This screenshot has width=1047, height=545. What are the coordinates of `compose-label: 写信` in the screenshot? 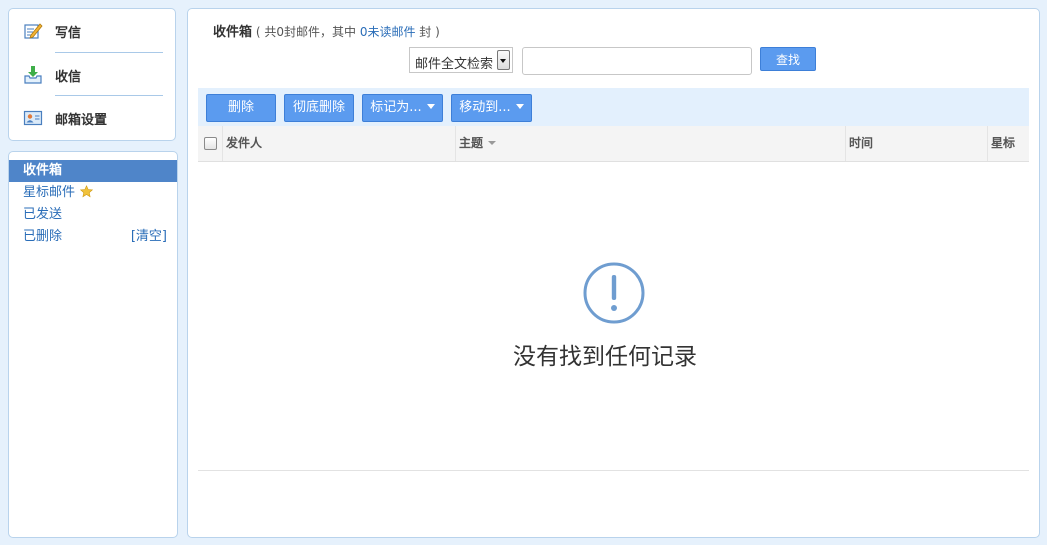 It's located at (68, 33).